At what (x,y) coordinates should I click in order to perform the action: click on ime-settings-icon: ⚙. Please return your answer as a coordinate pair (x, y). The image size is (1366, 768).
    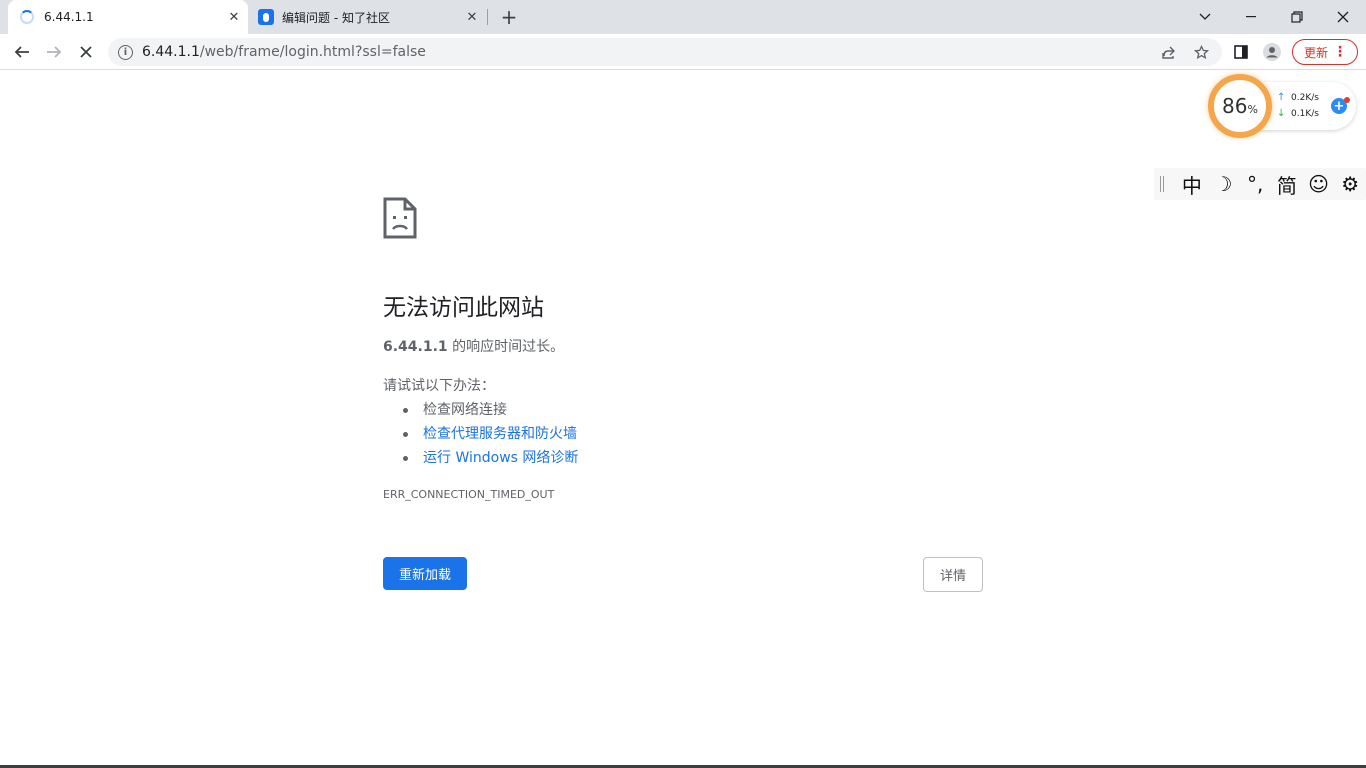
    Looking at the image, I should click on (1350, 184).